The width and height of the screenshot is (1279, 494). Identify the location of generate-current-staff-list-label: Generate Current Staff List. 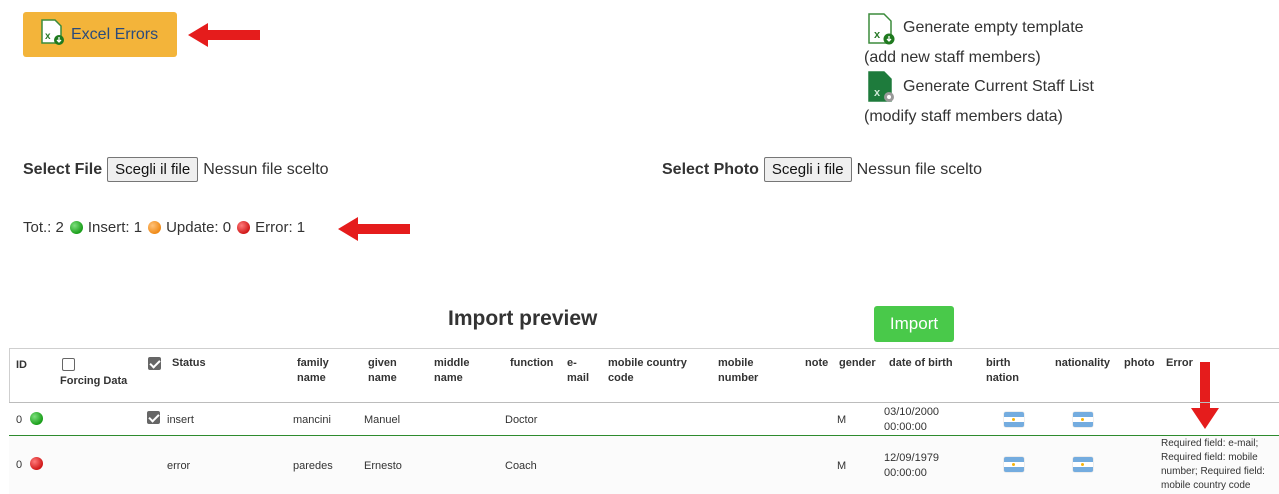
(998, 86).